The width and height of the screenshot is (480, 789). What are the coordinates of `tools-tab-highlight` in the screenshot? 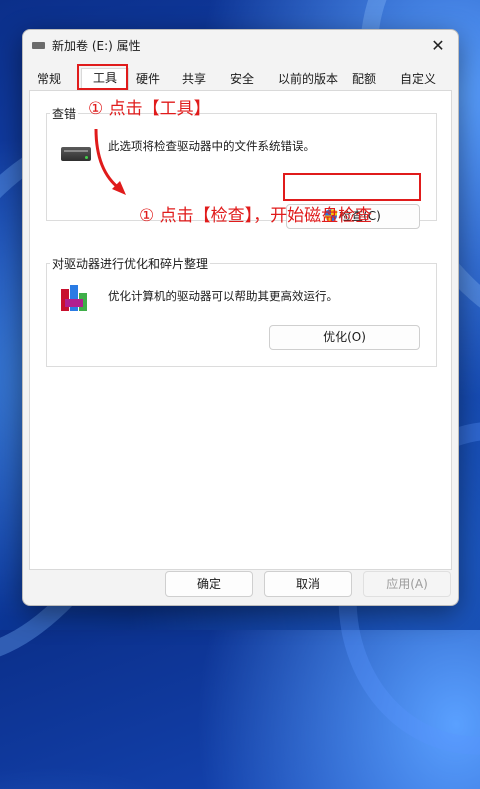 It's located at (102, 77).